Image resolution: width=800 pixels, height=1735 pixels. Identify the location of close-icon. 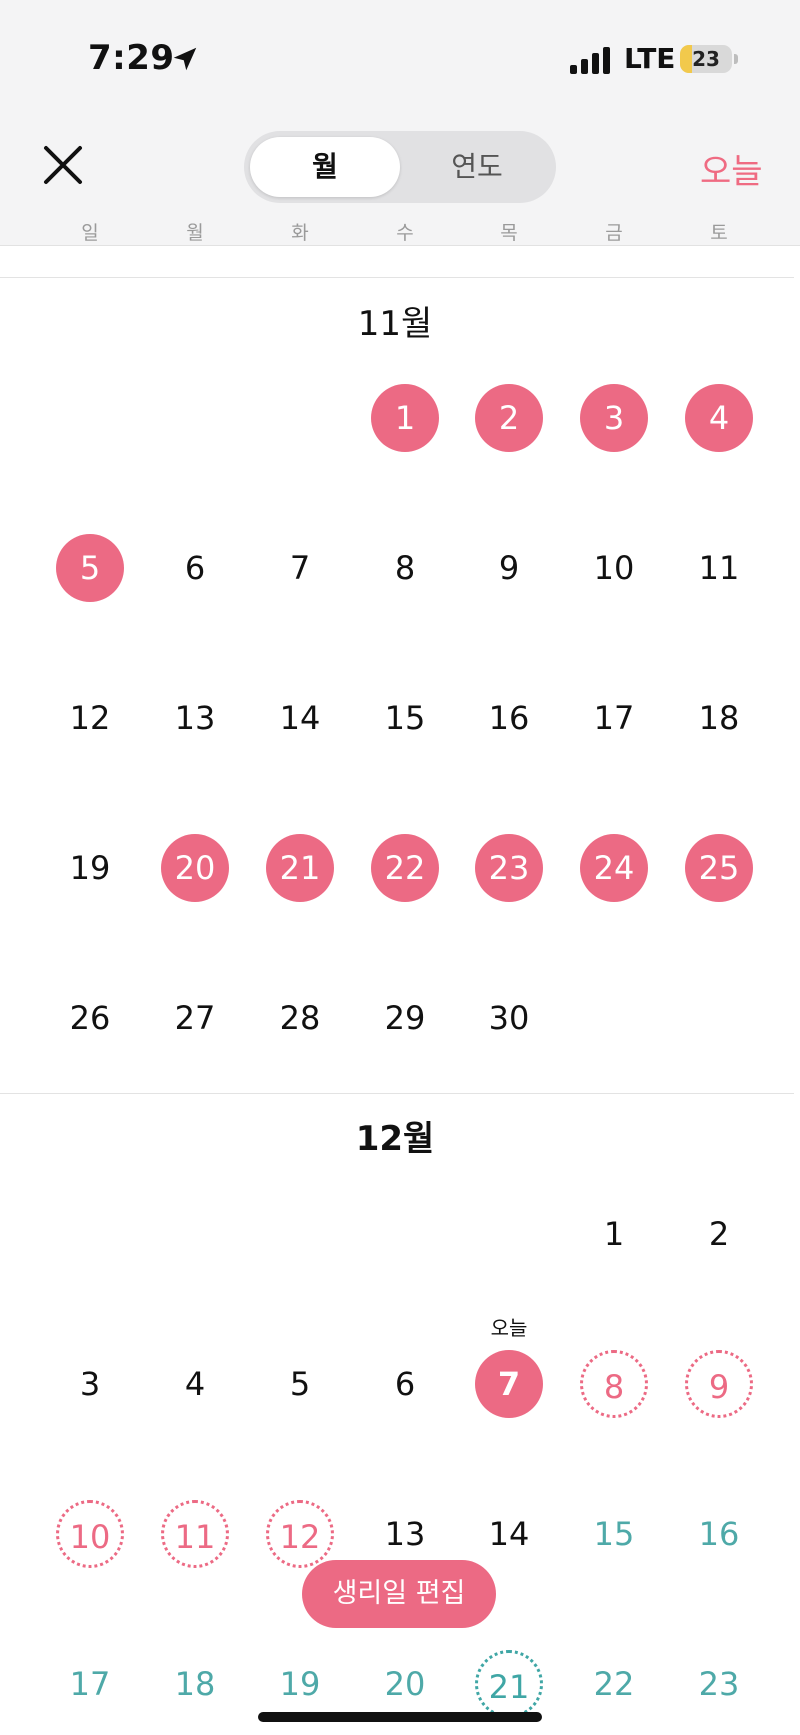
(63, 165).